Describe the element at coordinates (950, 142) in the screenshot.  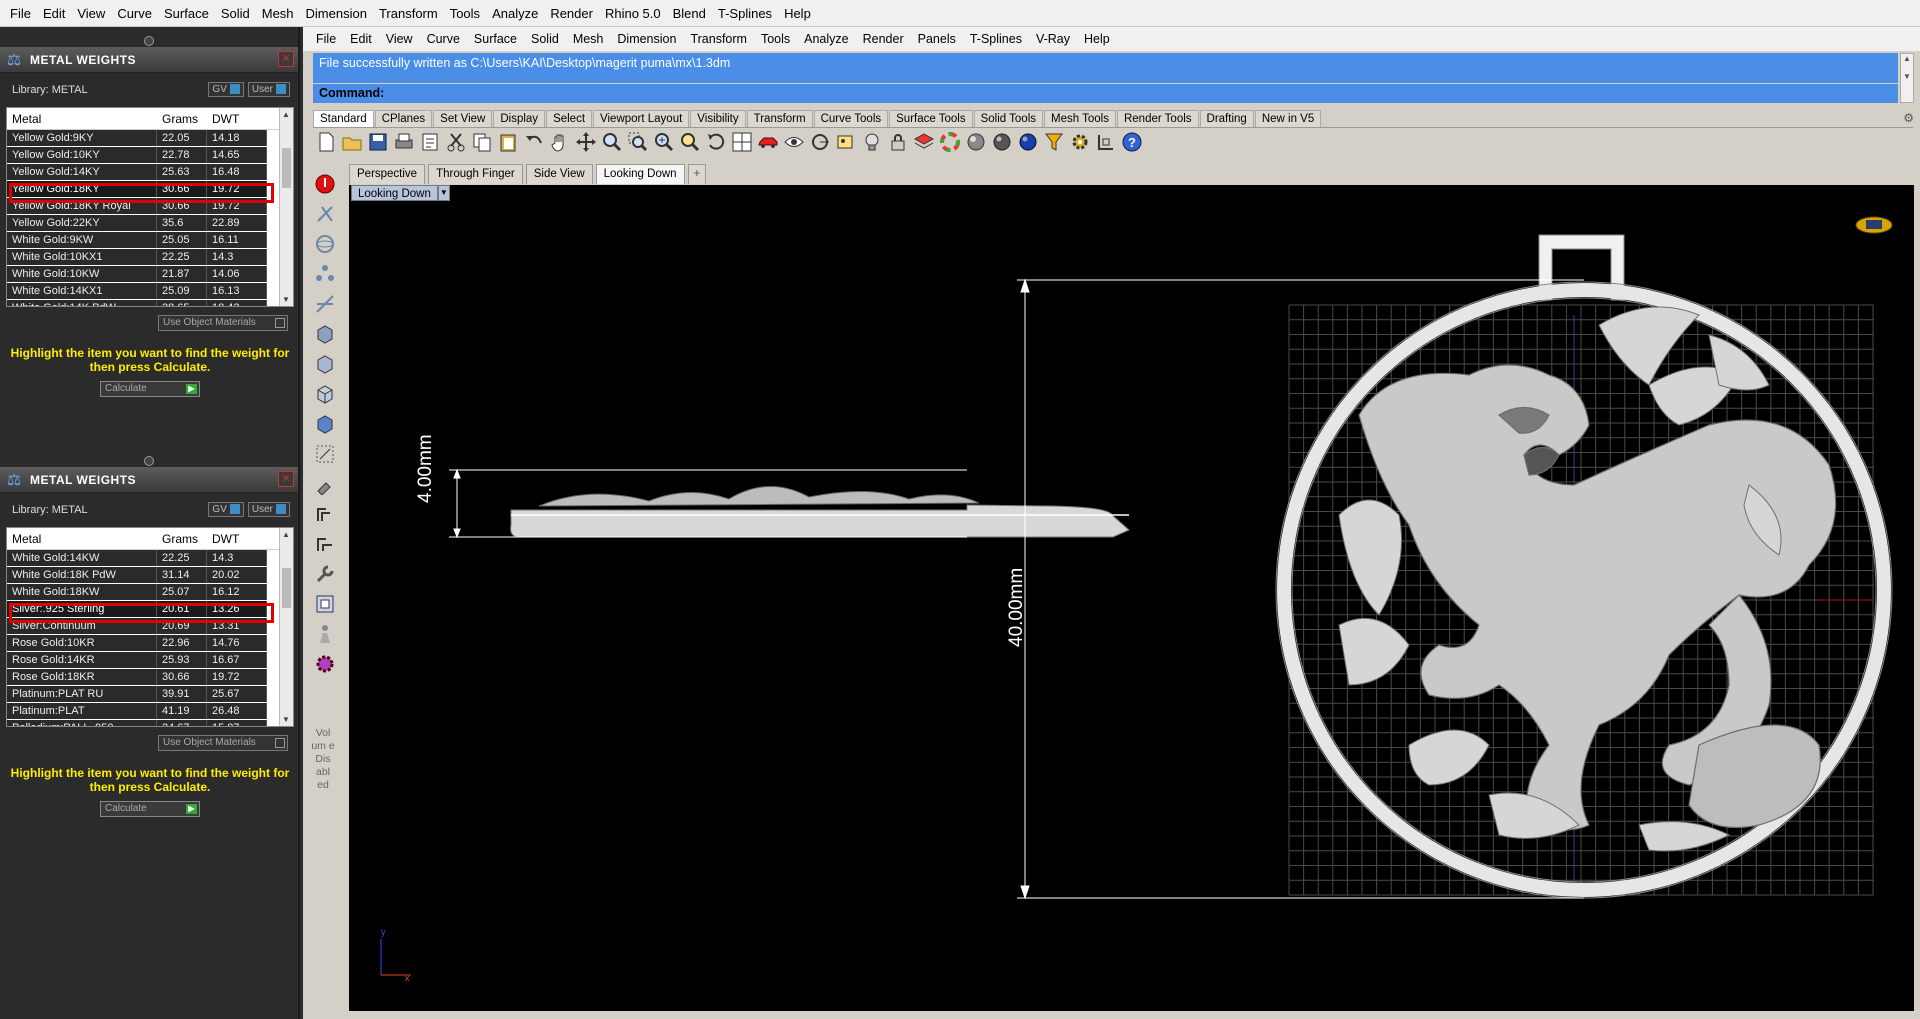
I see `color-wheel-icon` at that location.